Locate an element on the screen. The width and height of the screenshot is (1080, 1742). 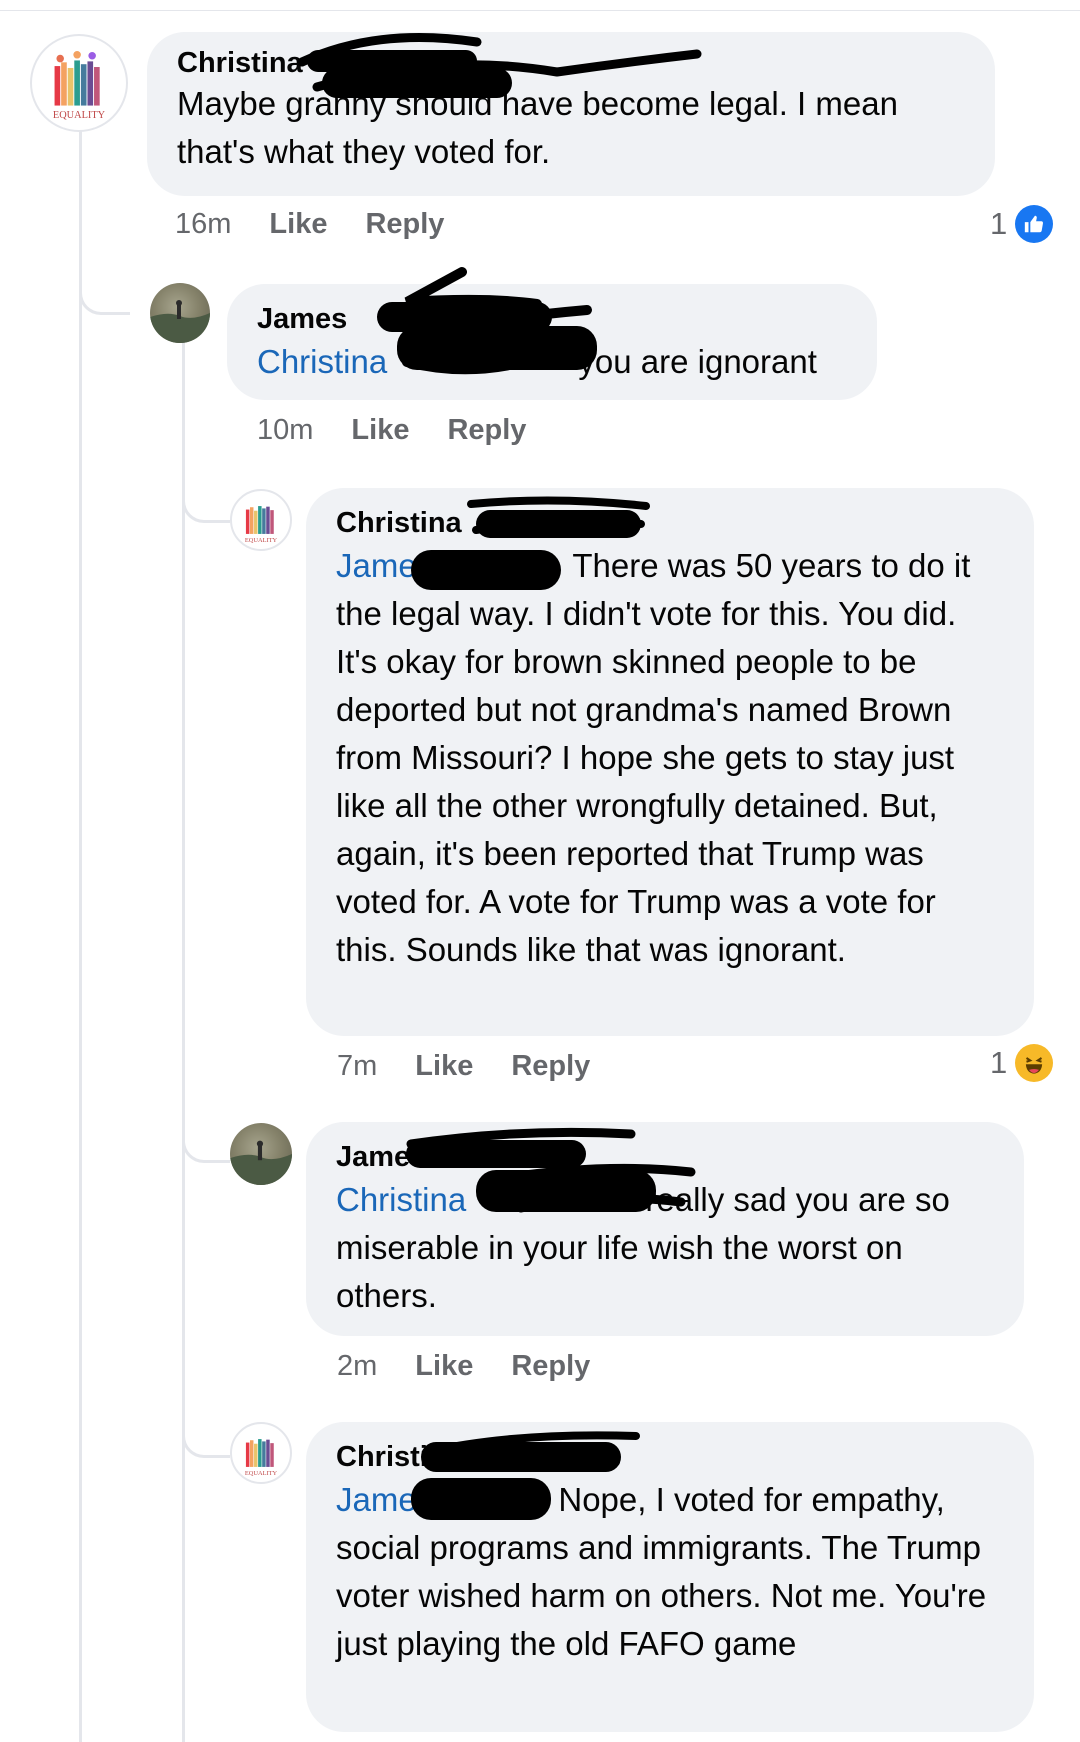
comment-body: you are ignorant is located at coordinates (697, 361).